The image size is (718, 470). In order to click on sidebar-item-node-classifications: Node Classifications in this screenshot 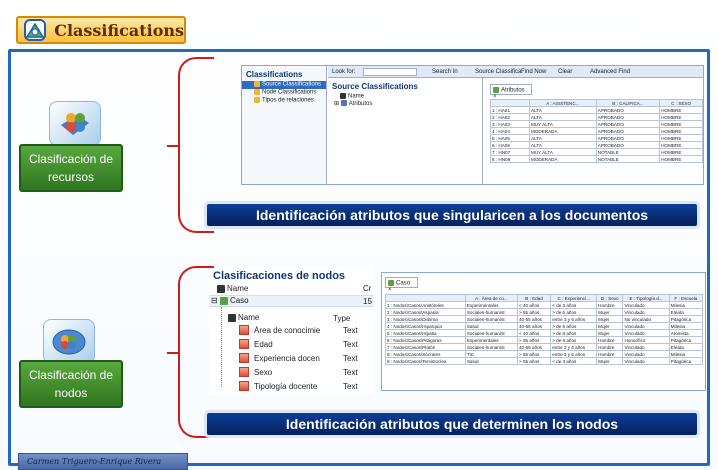, I will do `click(284, 93)`.